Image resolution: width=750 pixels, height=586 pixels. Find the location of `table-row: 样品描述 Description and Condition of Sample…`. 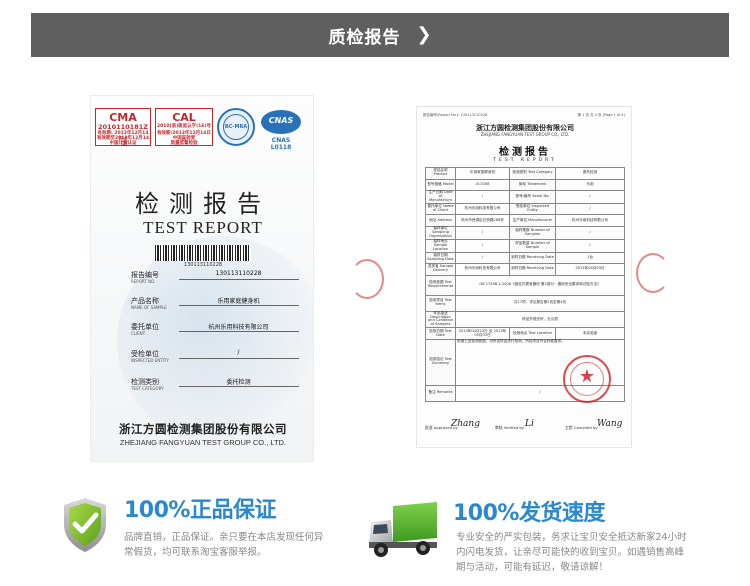

table-row: 样品描述 Description and Condition of Sample… is located at coordinates (525, 319).